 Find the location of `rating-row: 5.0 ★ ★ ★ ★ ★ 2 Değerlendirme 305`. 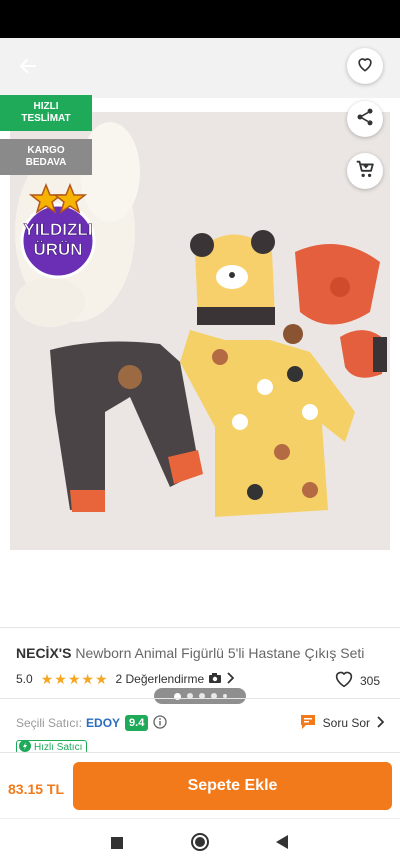

rating-row: 5.0 ★ ★ ★ ★ ★ 2 Değerlendirme 305 is located at coordinates (200, 679).